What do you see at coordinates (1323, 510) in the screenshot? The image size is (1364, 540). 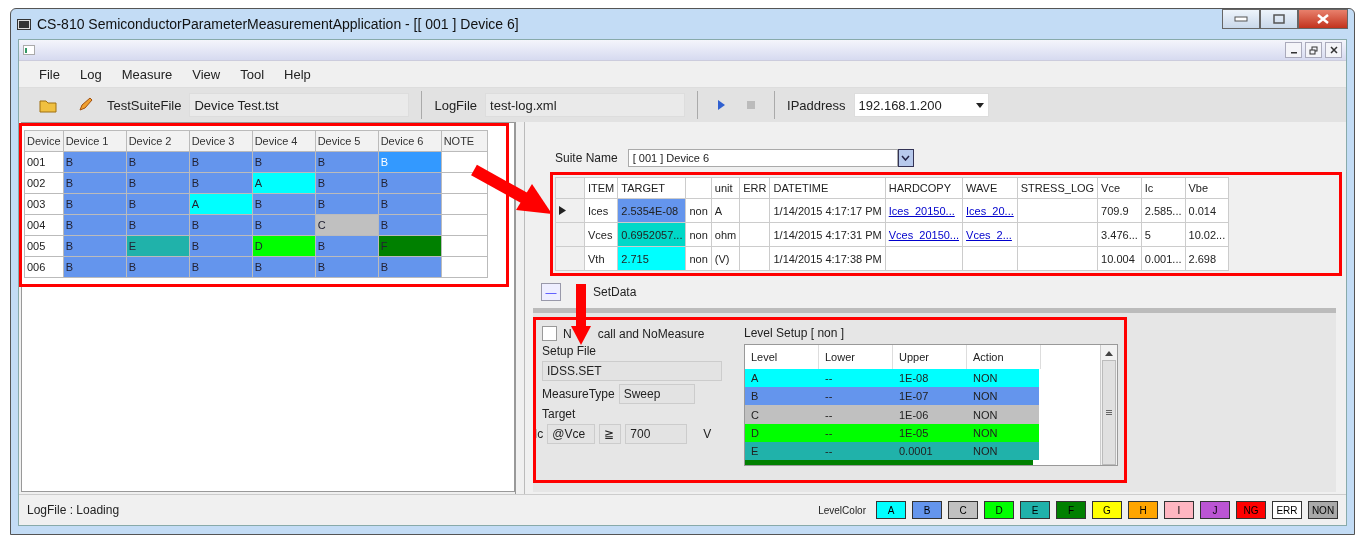 I see `level-color-button: NON` at bounding box center [1323, 510].